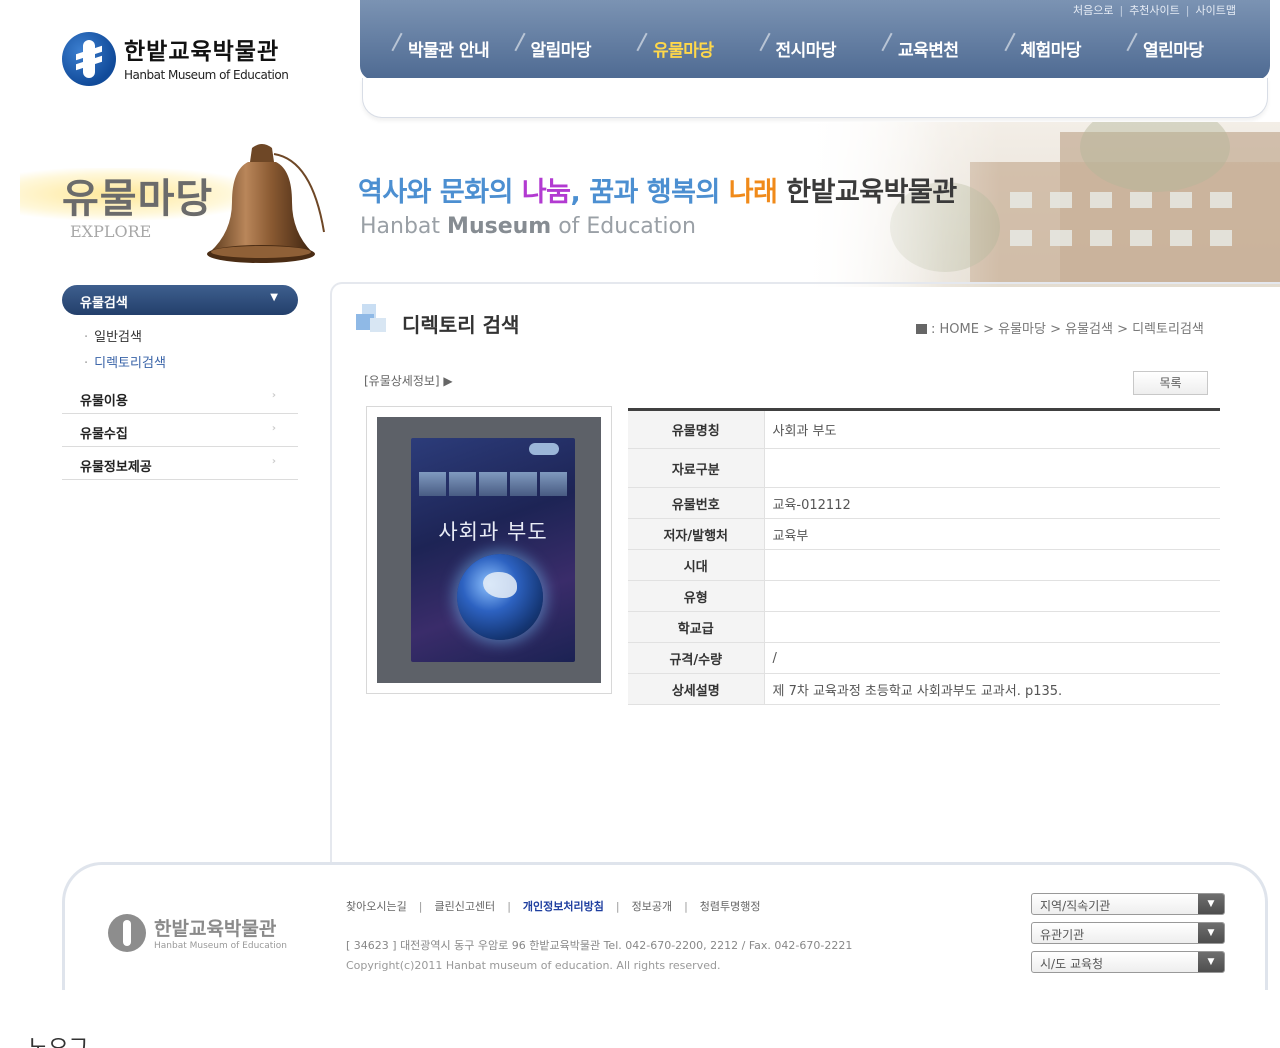 Image resolution: width=1280 pixels, height=1048 pixels. Describe the element at coordinates (116, 467) in the screenshot. I see `lnb-item-label: 유물정보제공` at that location.